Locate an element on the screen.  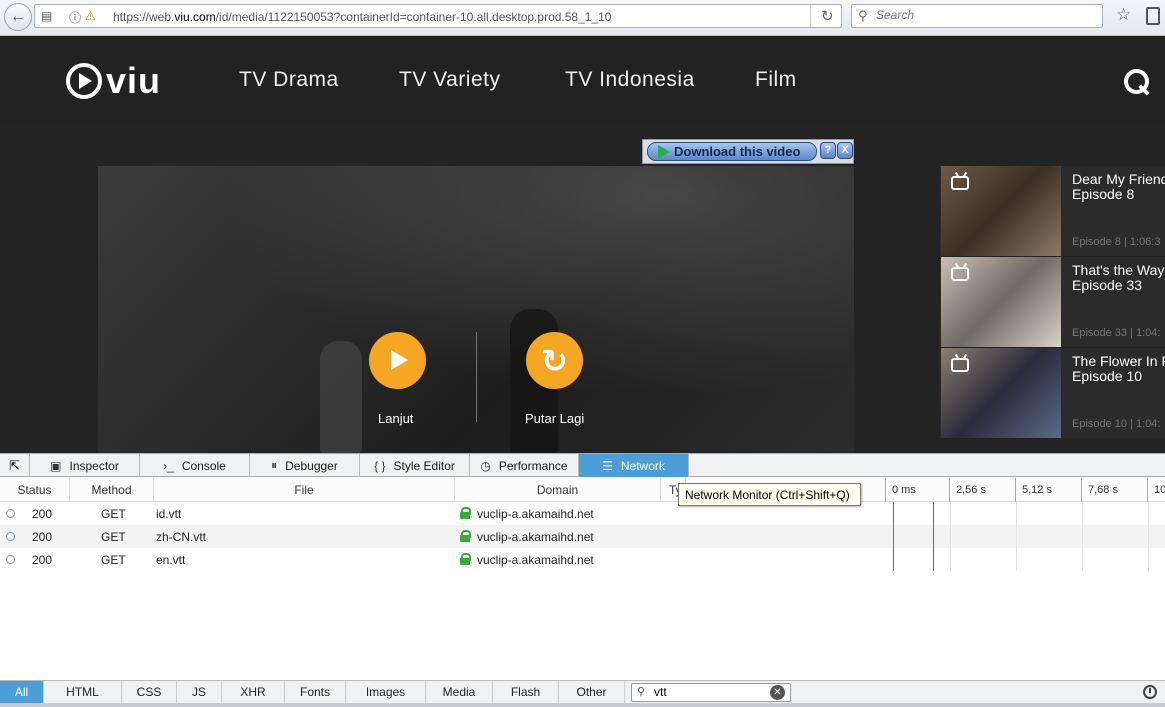
bookmark-star-icon: ☆ is located at coordinates (1123, 15).